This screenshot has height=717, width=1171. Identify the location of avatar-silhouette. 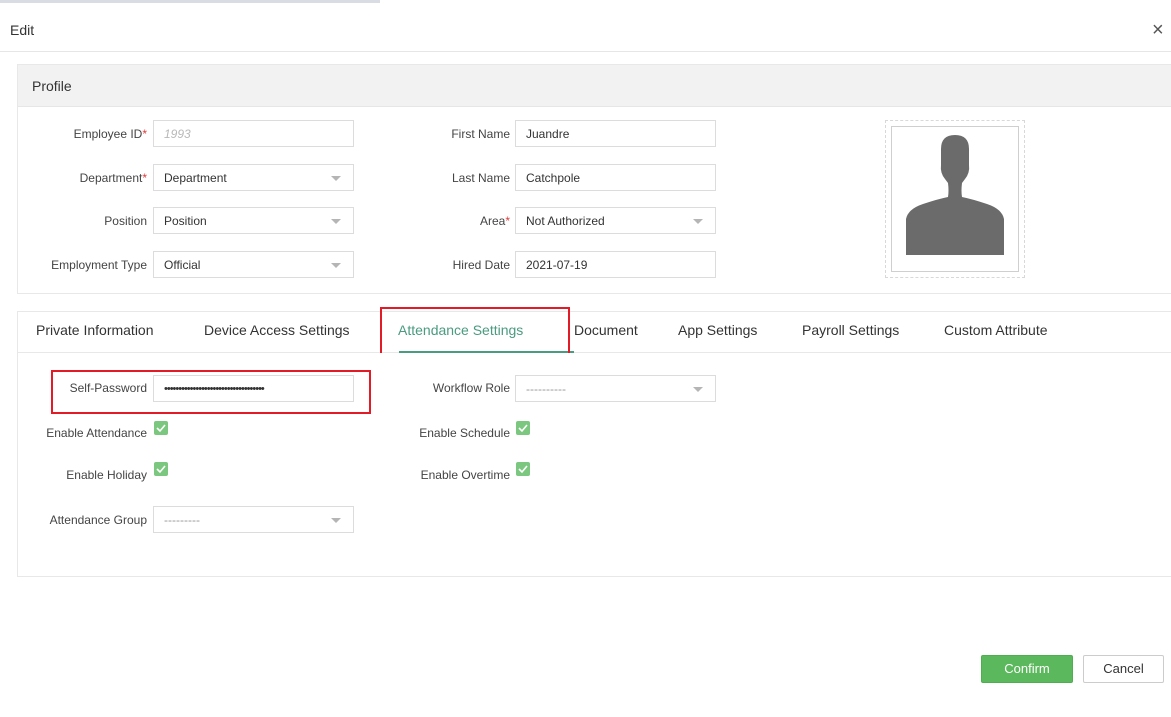
(955, 195).